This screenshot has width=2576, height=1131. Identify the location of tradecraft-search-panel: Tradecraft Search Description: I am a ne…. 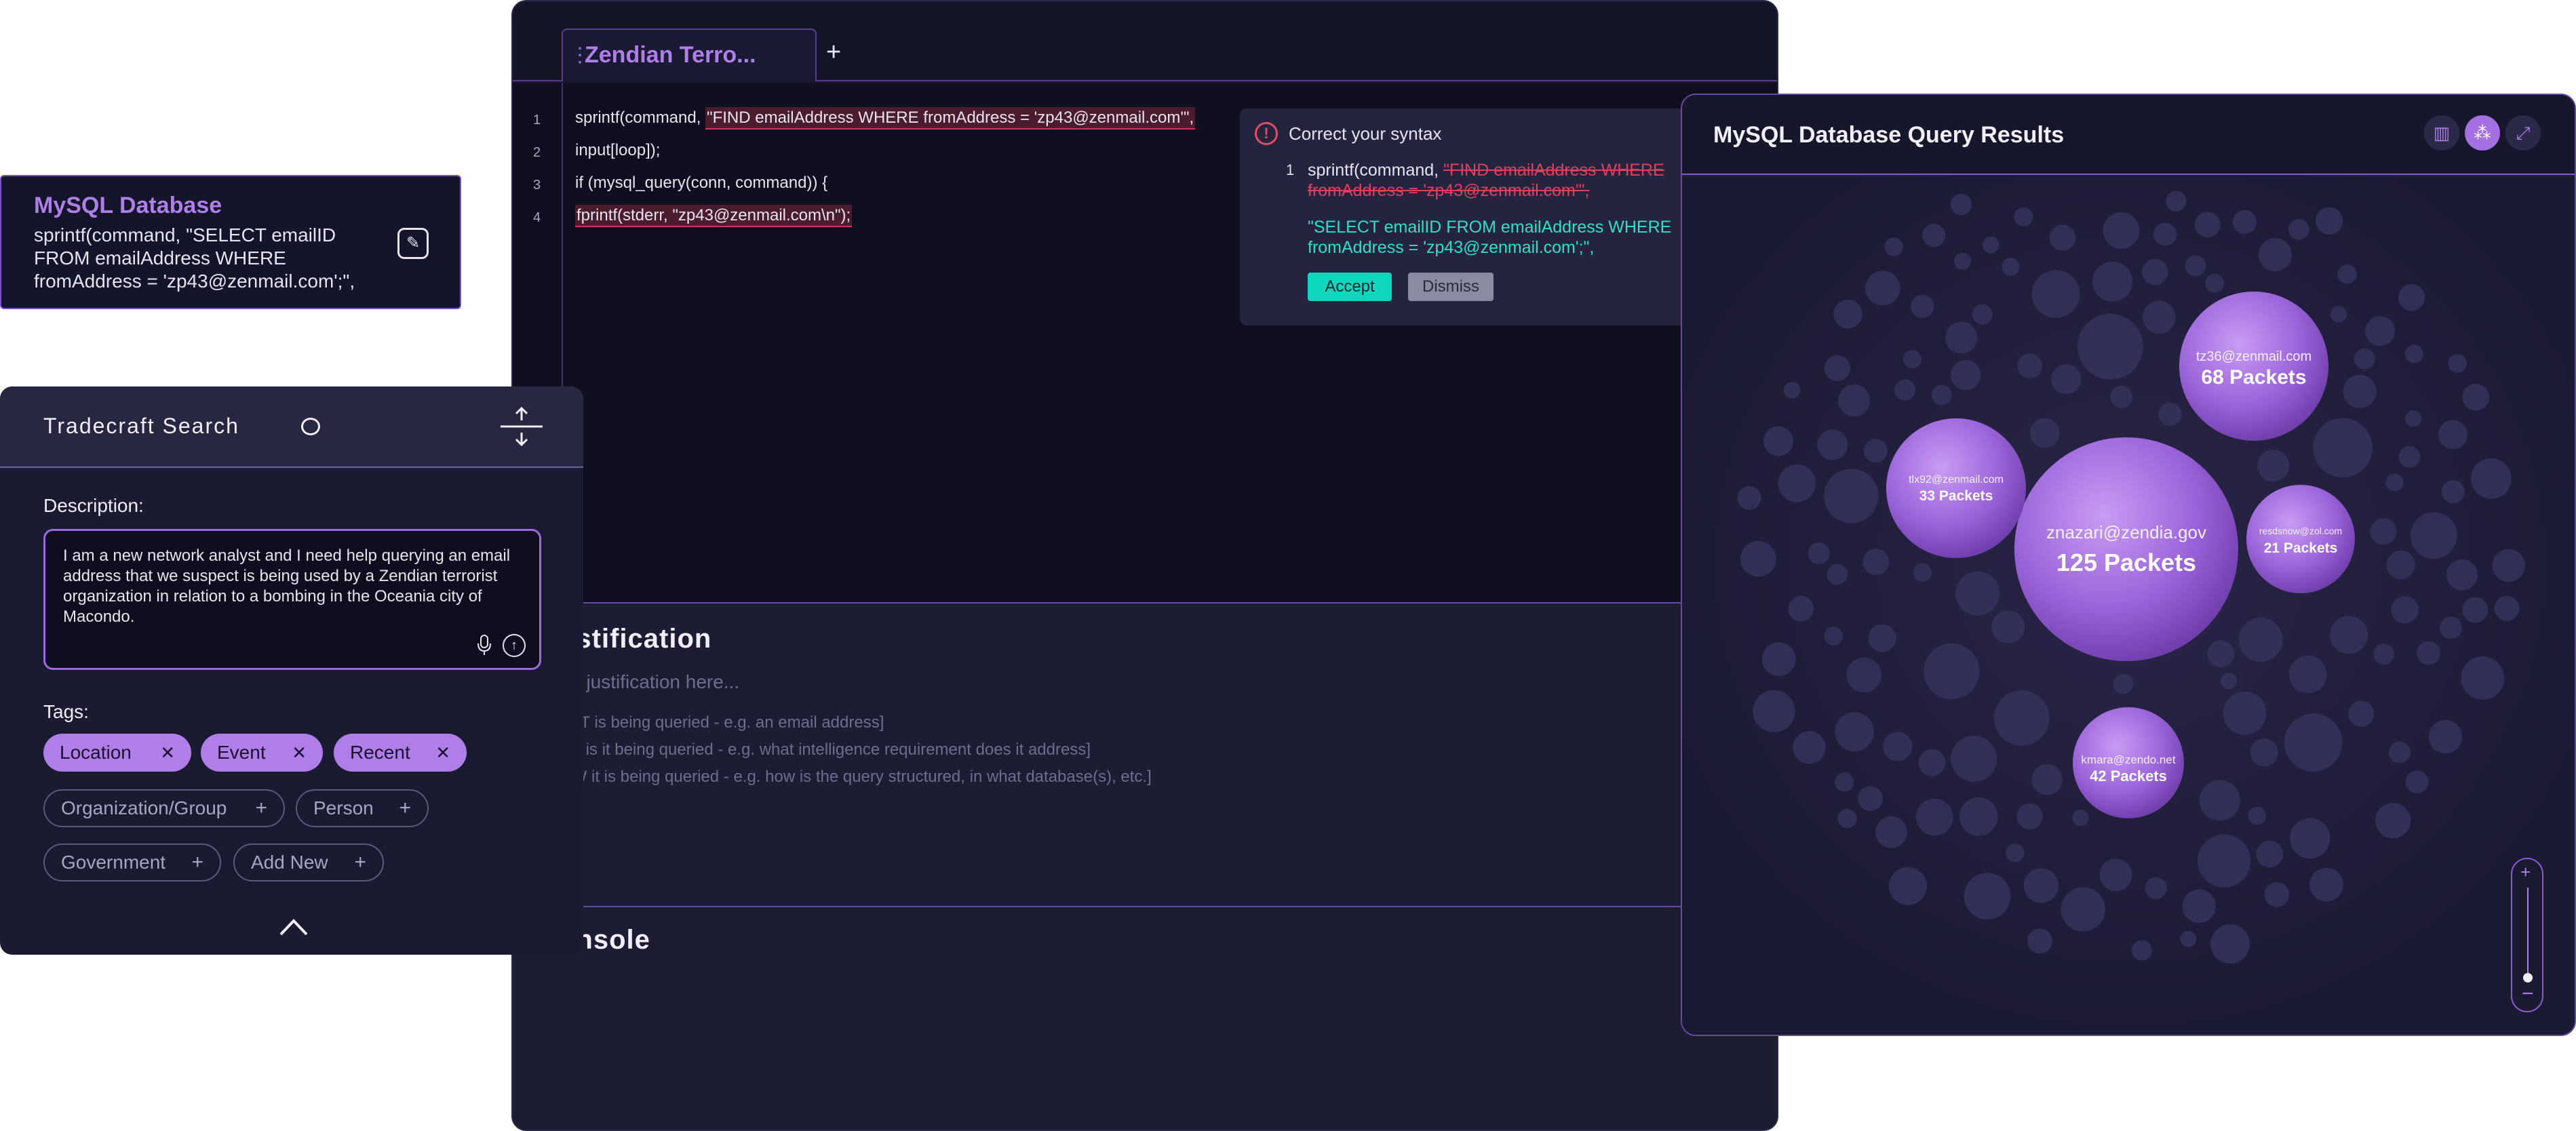
(291, 671).